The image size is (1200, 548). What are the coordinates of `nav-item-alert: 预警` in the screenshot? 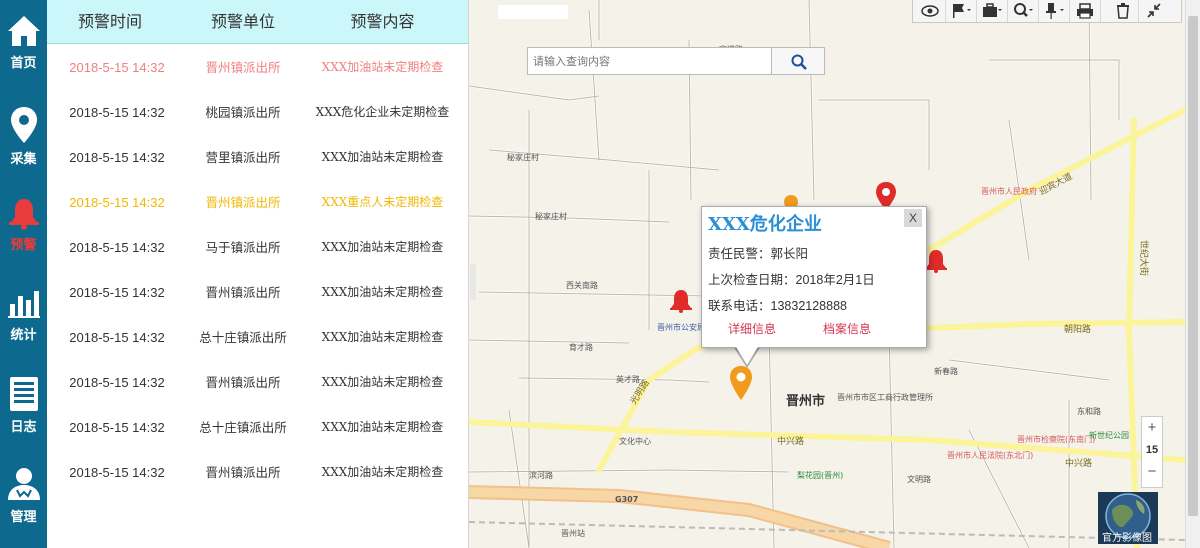 It's located at (23, 222).